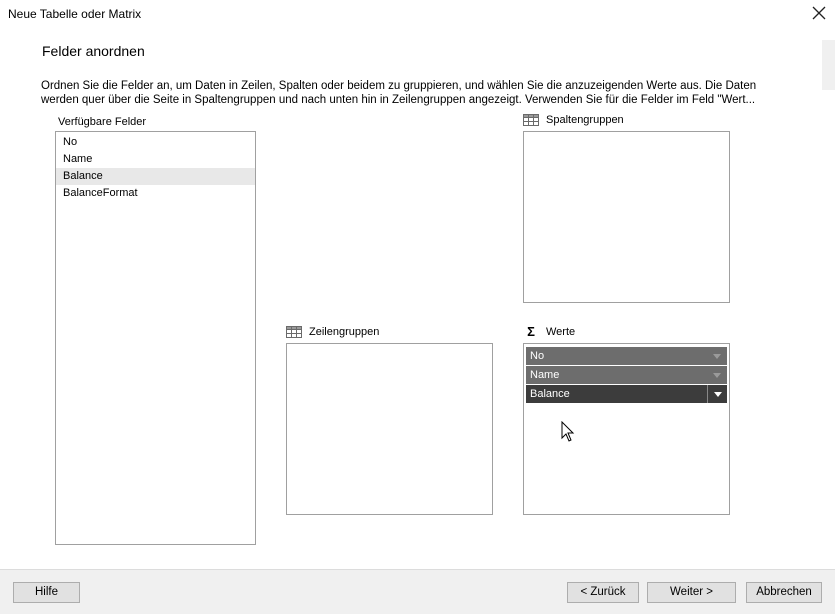 This screenshot has width=835, height=614. I want to click on value-item-name: Name, so click(626, 375).